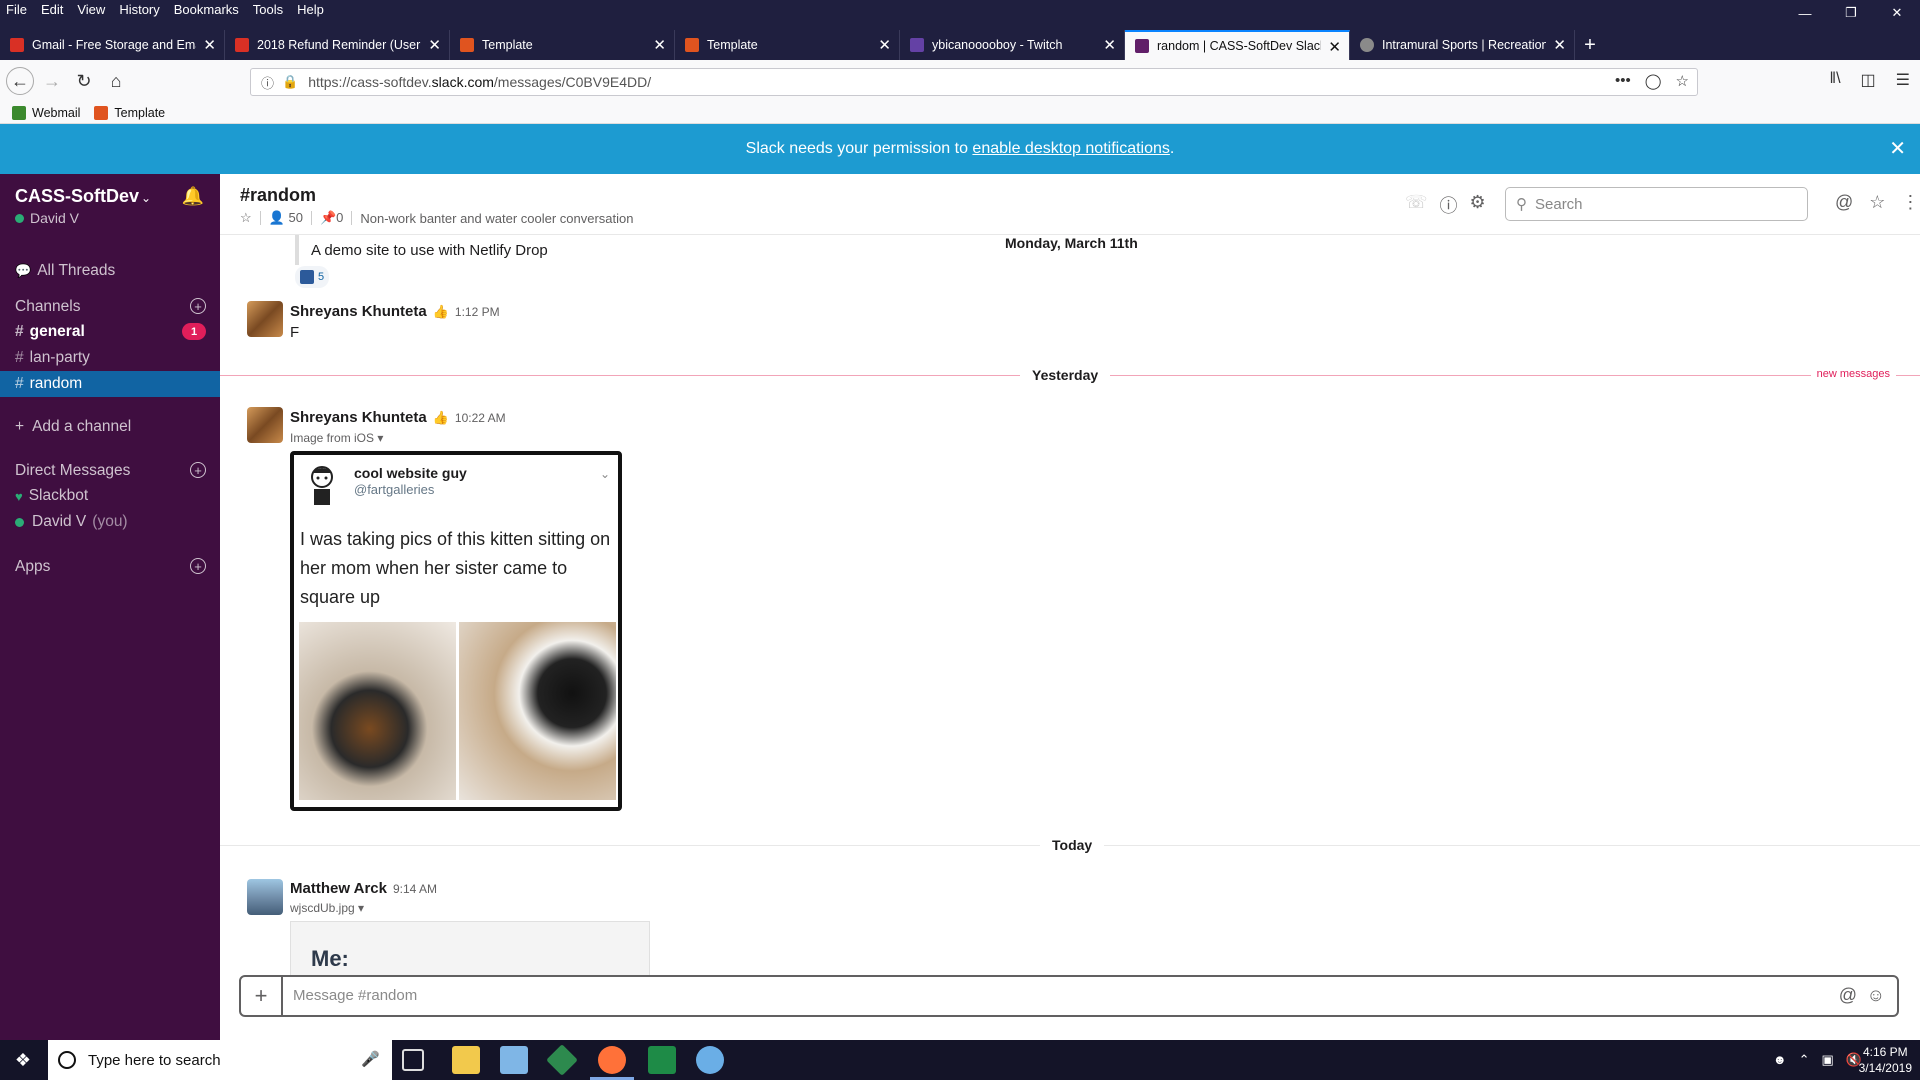  Describe the element at coordinates (139, 9) in the screenshot. I see `menu-history: History` at that location.